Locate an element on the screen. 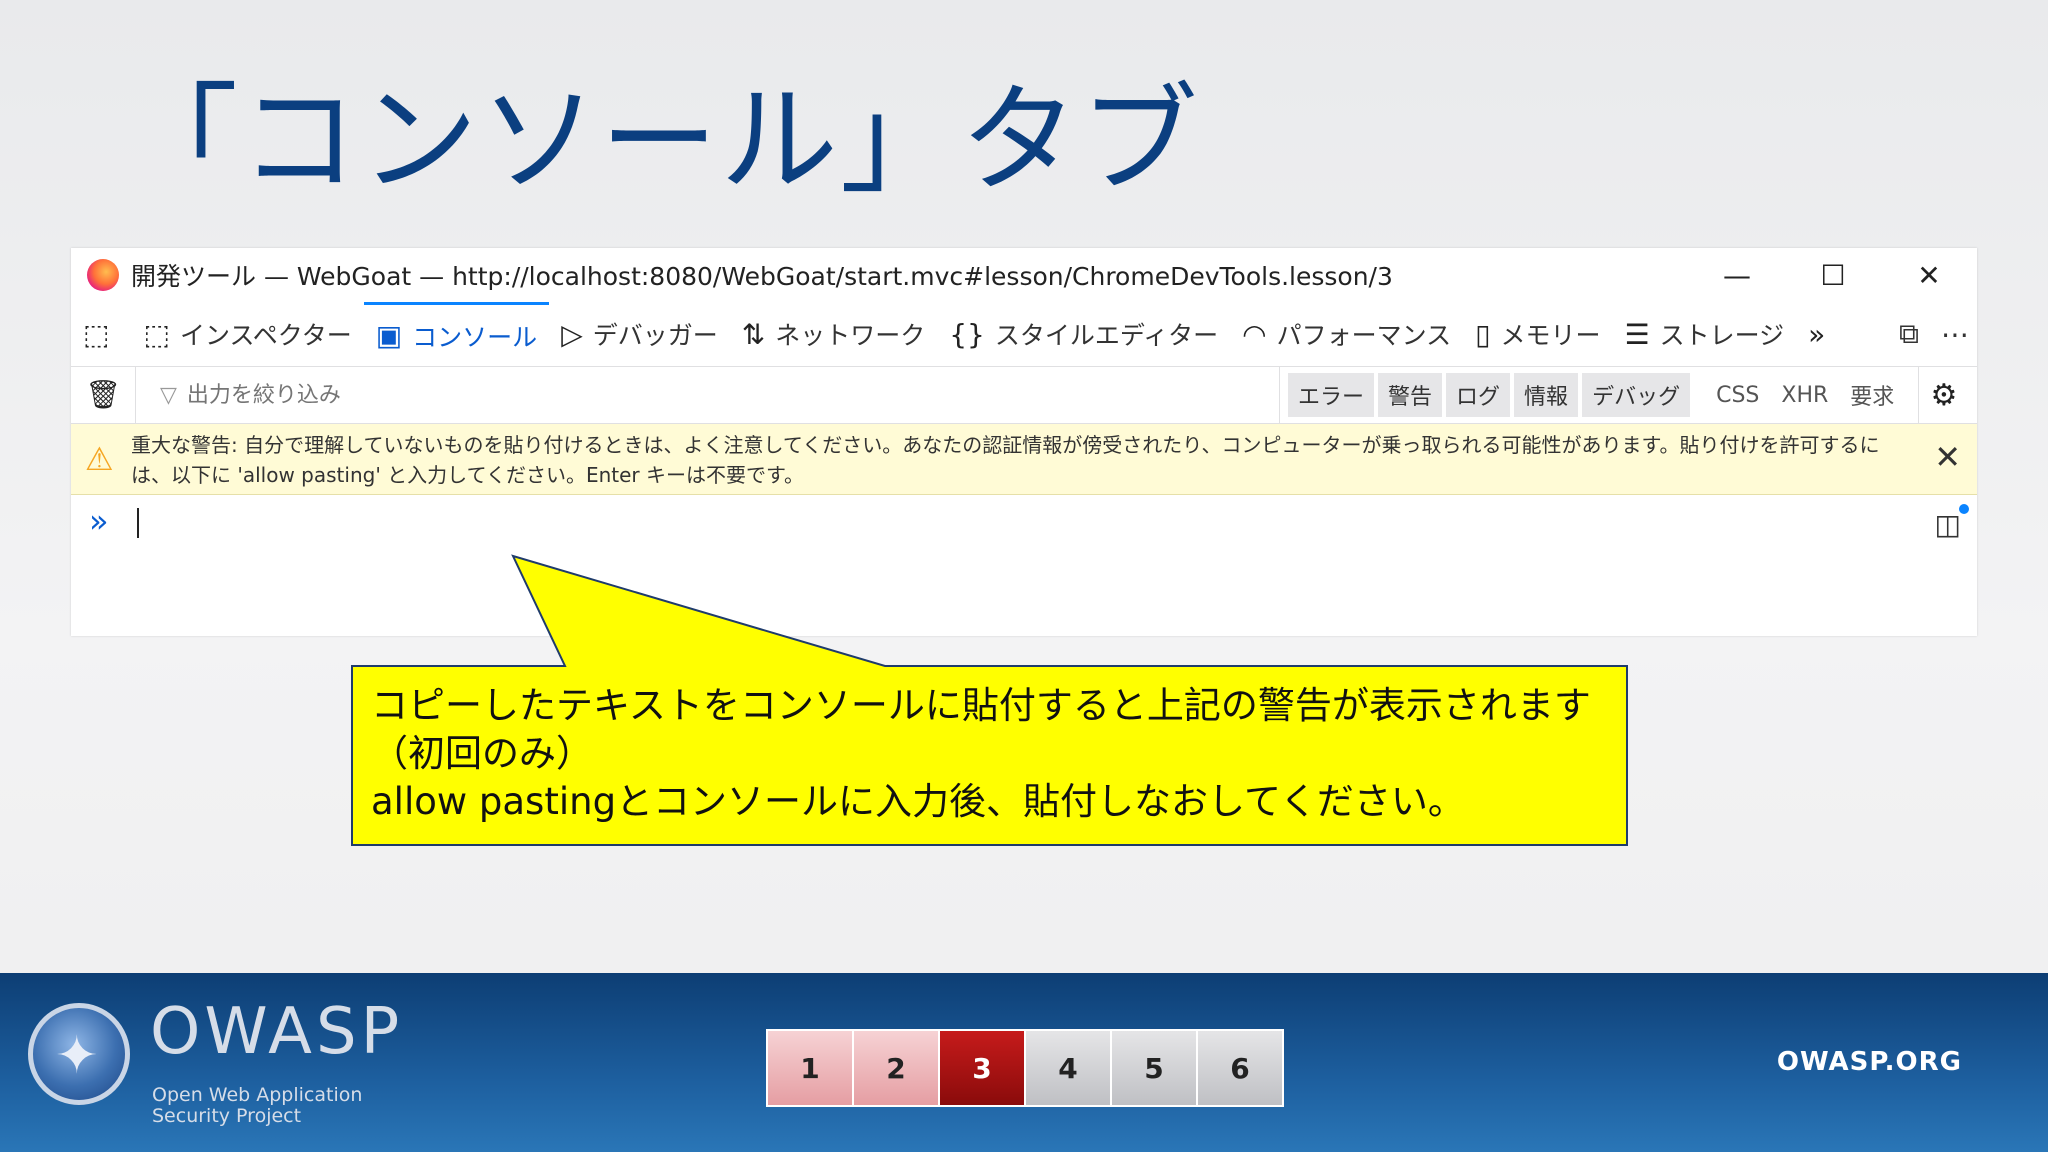  slide-pager: 1 2 3 4 5 6 is located at coordinates (1025, 1068).